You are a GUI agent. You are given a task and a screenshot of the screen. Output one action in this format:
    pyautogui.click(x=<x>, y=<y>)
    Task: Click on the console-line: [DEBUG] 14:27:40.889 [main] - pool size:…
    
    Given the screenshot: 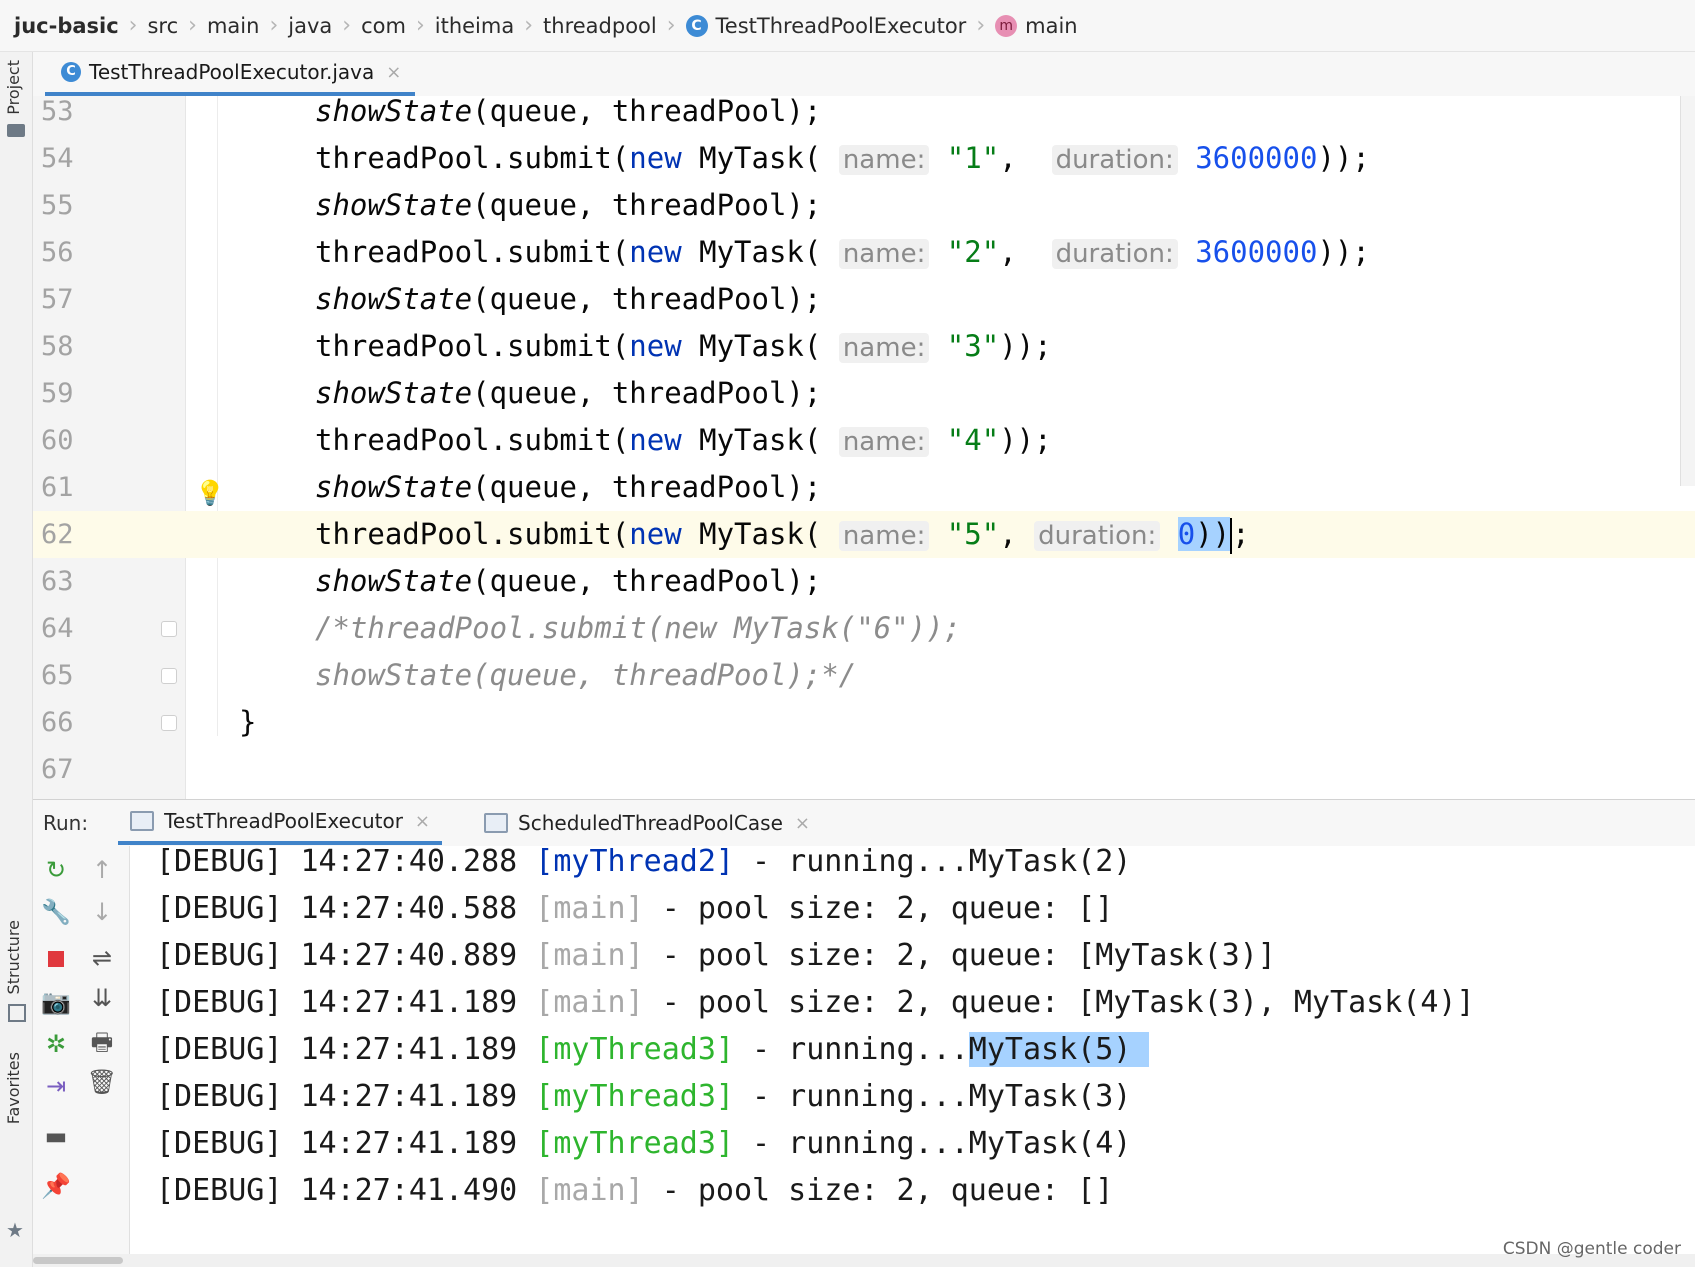 What is the action you would take?
    pyautogui.click(x=716, y=955)
    